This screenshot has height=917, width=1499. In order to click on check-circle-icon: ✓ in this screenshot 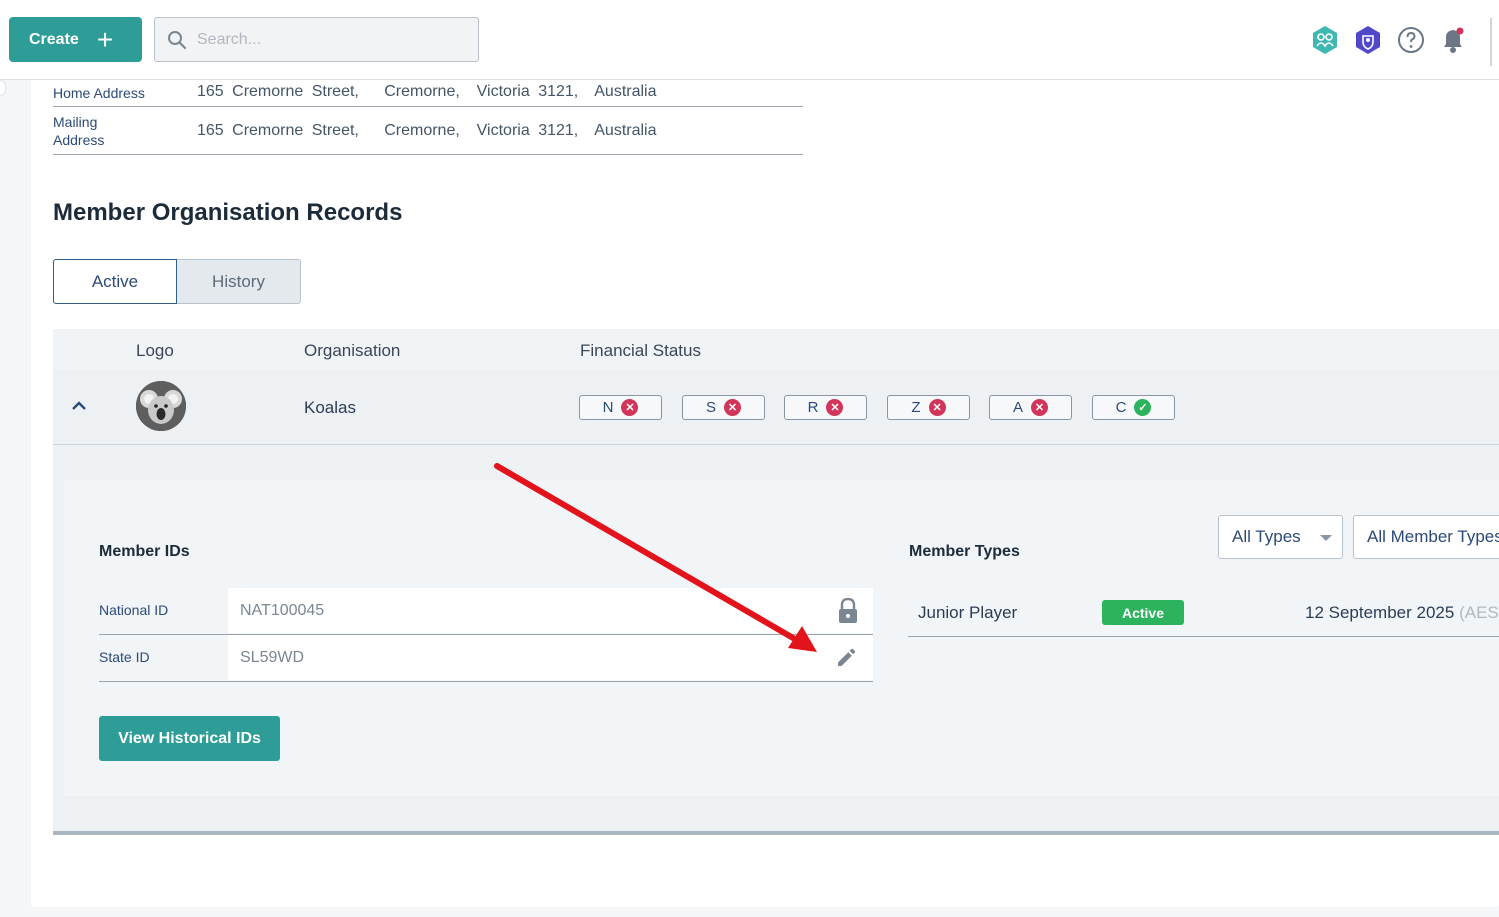, I will do `click(1143, 407)`.